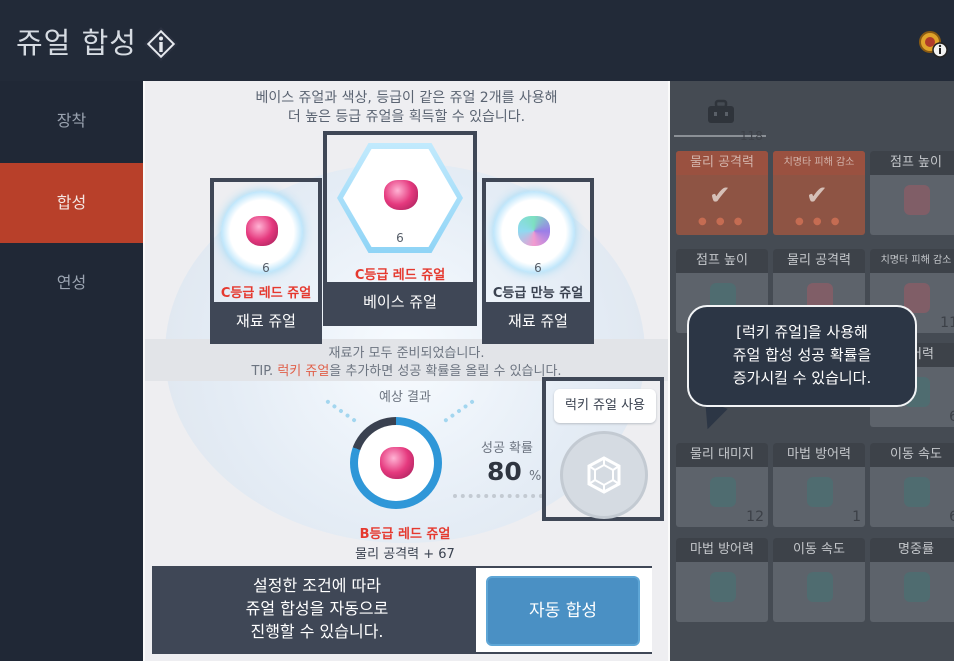 The height and width of the screenshot is (661, 954). I want to click on sidebar-item-refine: 연성, so click(71, 283).